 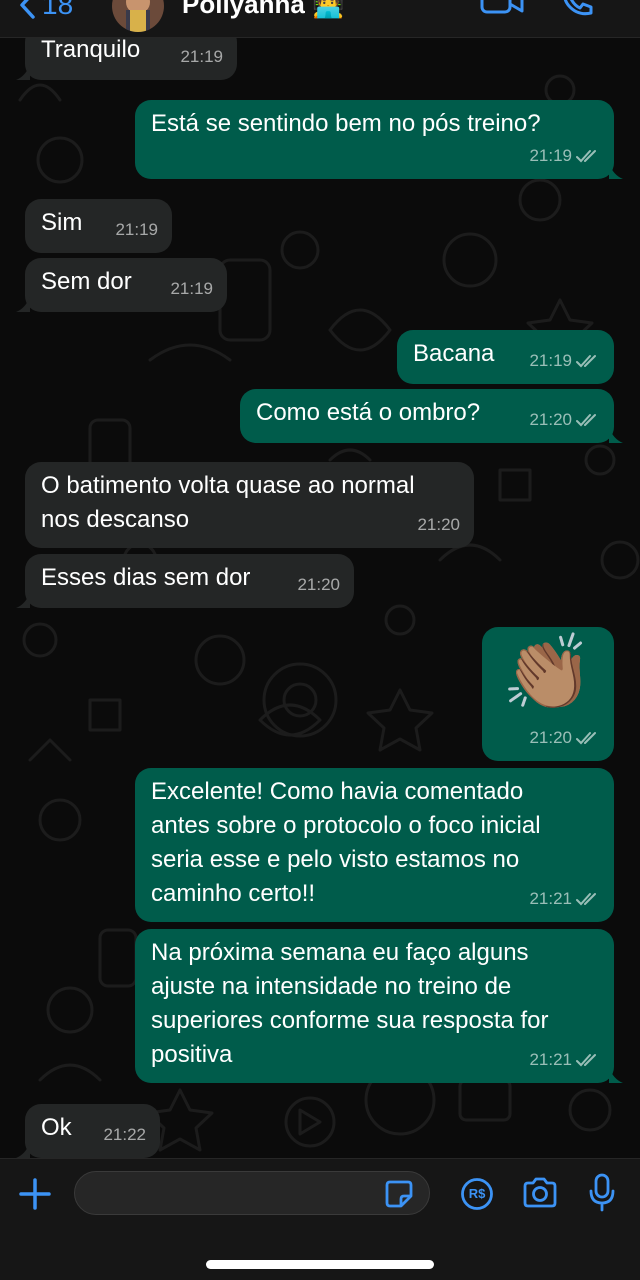 I want to click on attach-button, so click(x=35, y=1196).